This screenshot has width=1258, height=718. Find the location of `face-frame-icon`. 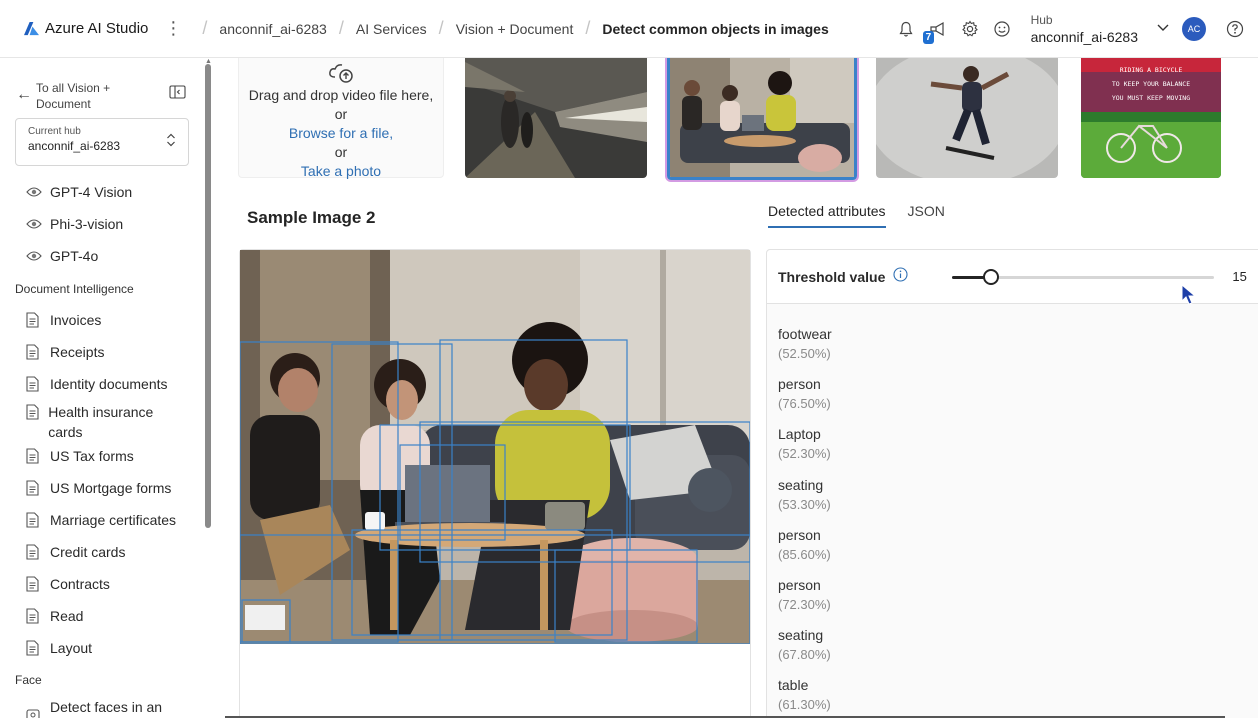

face-frame-icon is located at coordinates (34, 713).